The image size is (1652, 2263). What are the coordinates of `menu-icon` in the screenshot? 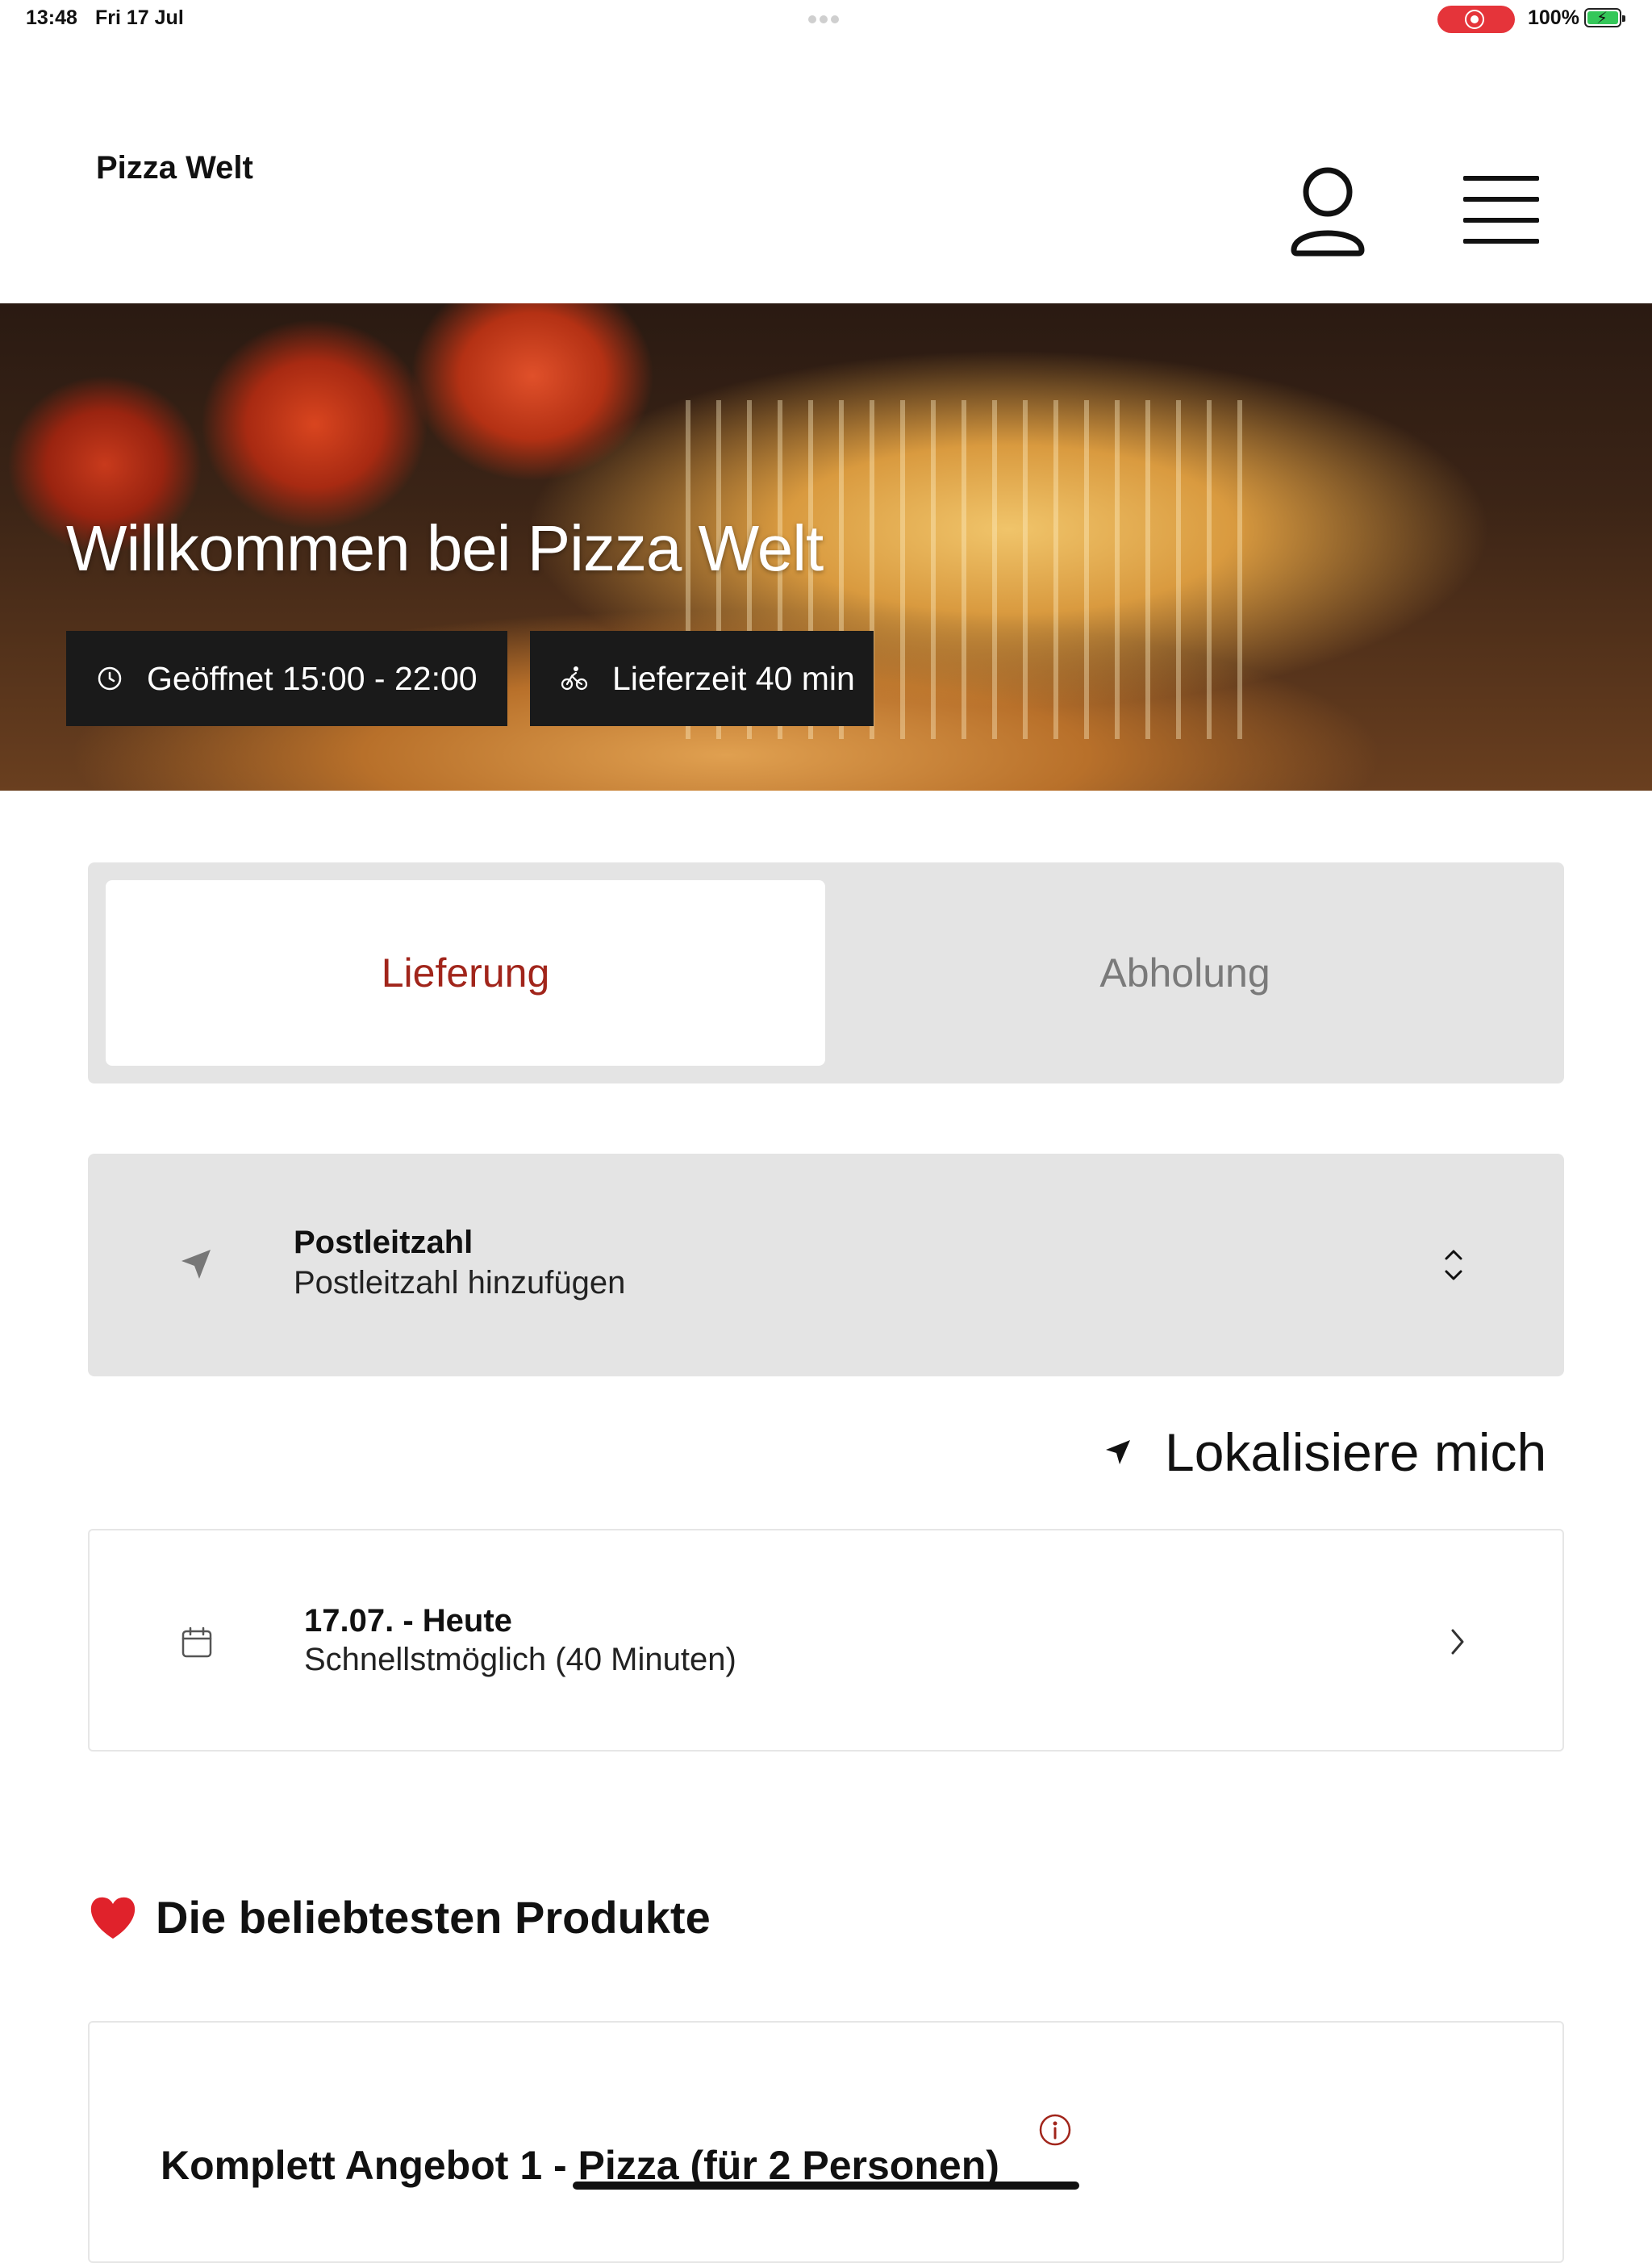 It's located at (1501, 210).